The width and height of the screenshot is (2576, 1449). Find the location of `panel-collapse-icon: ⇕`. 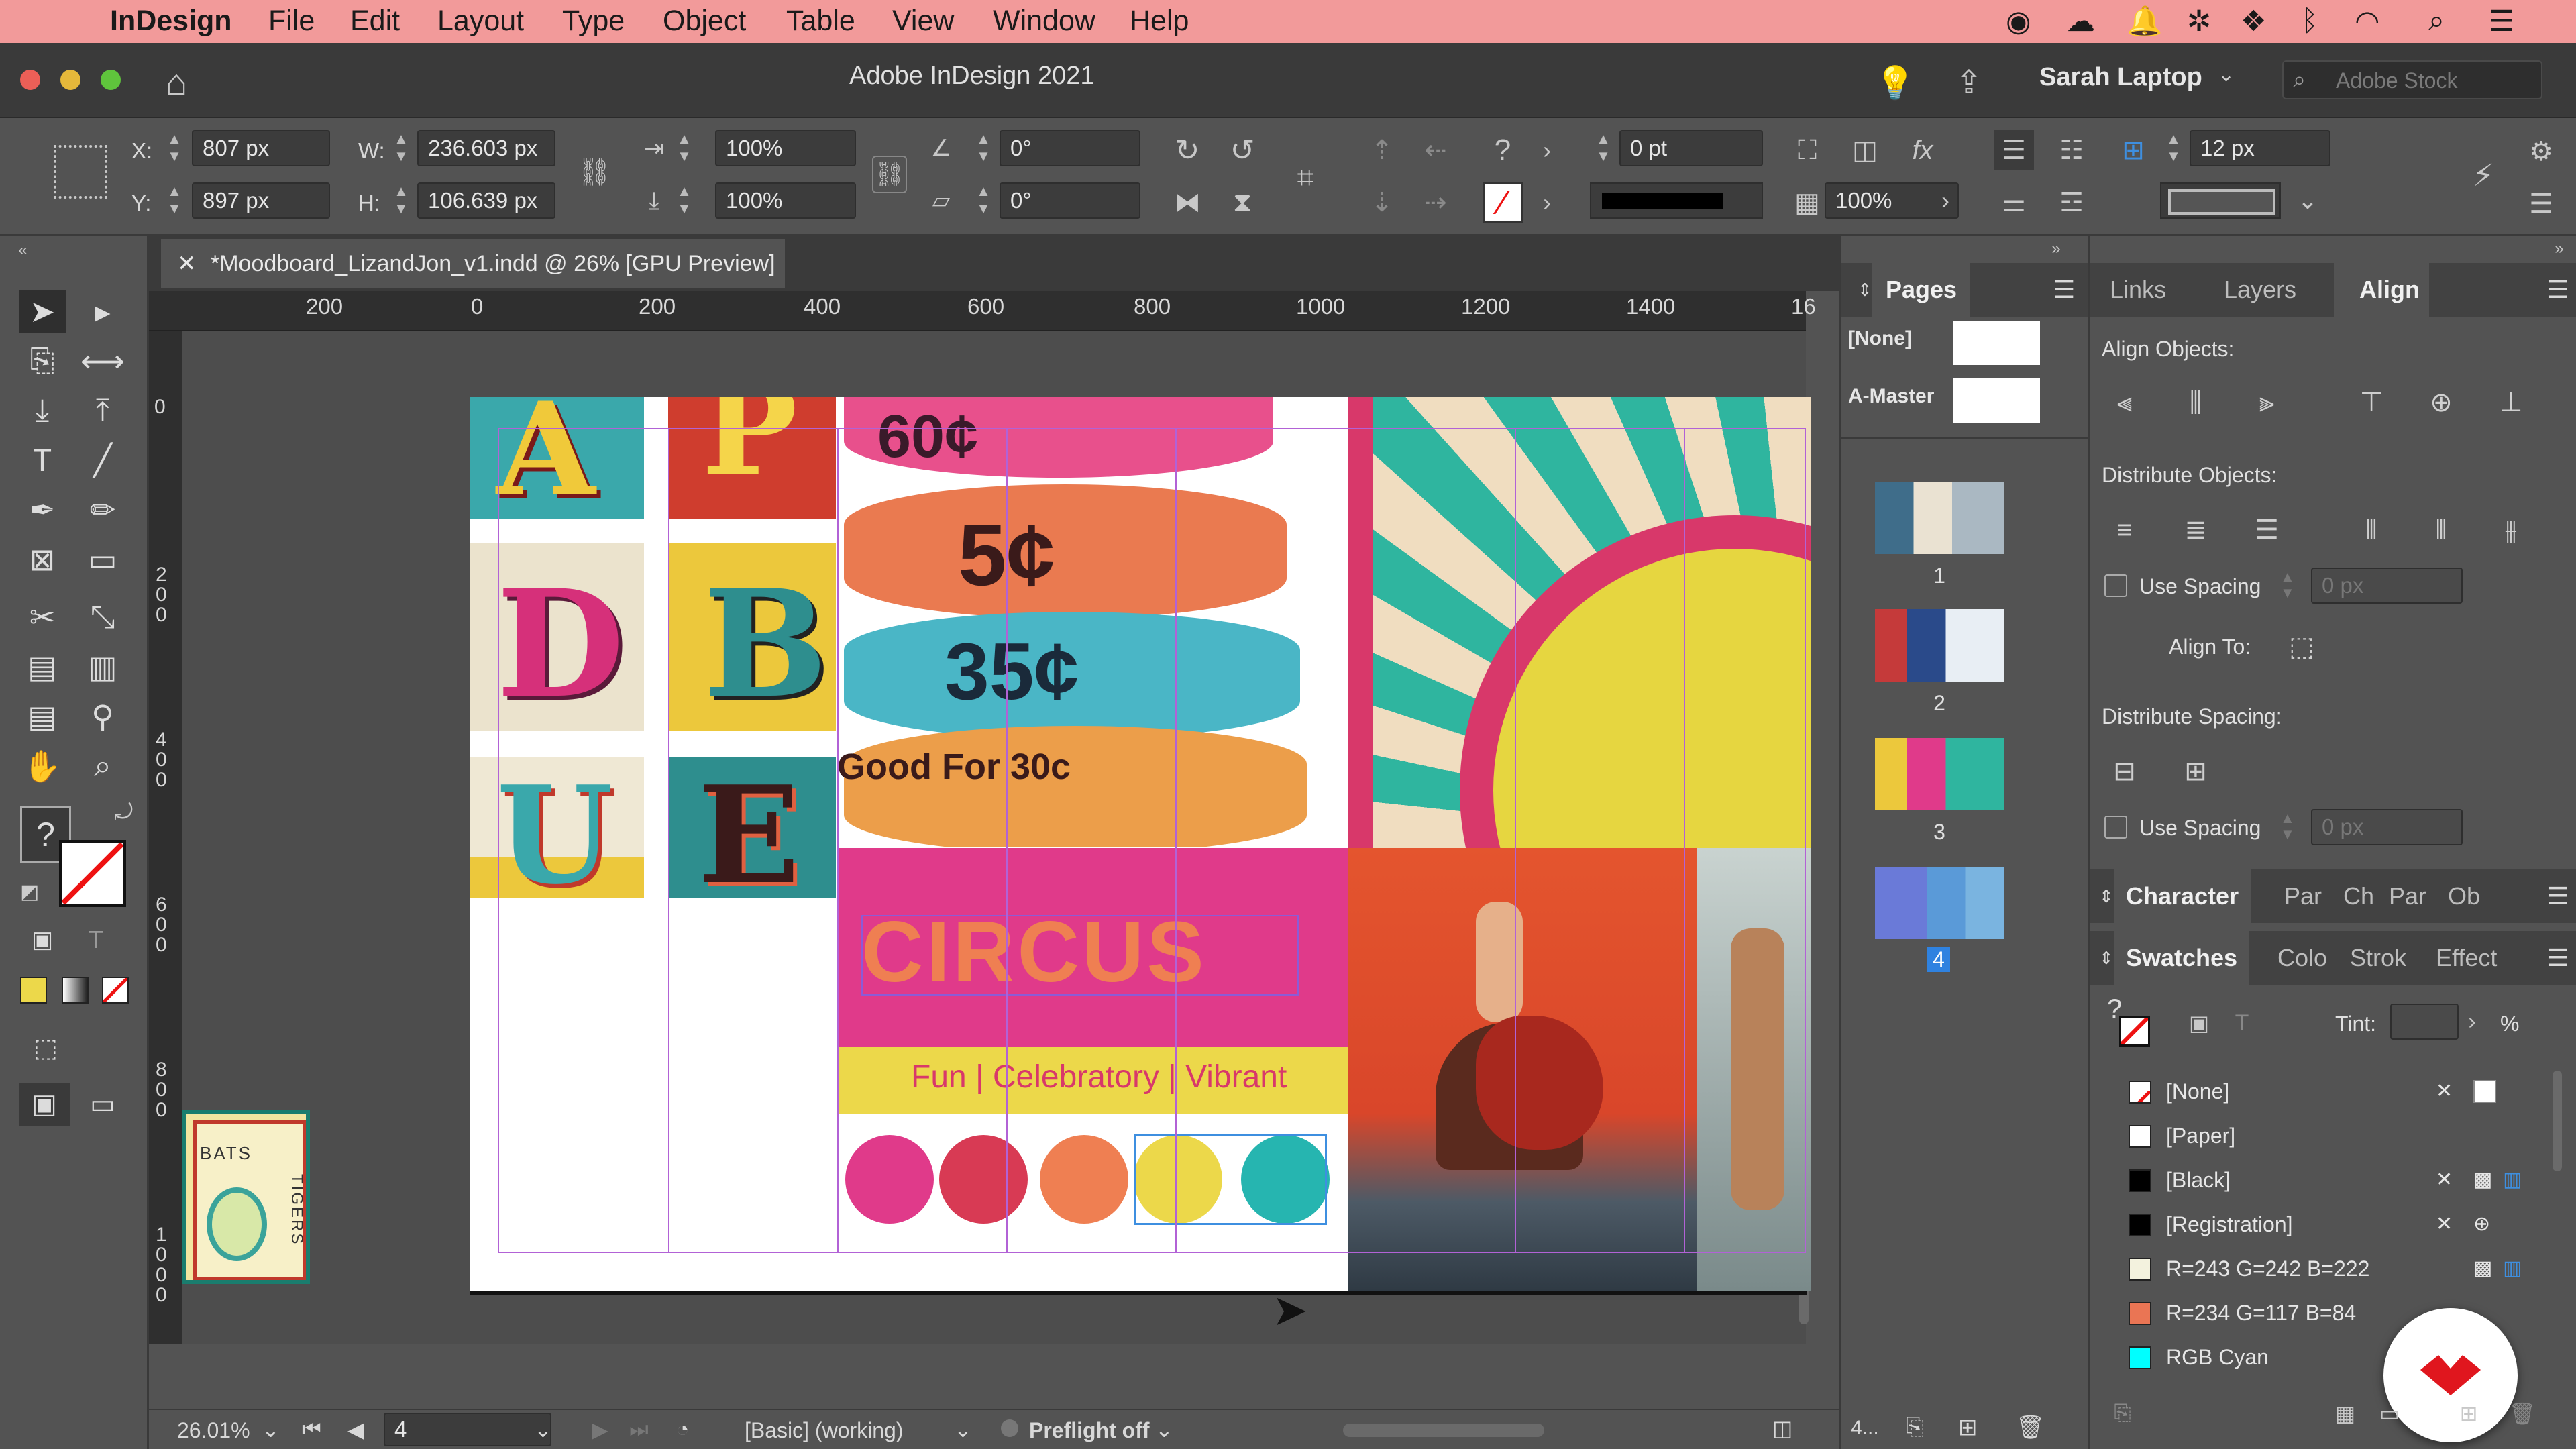

panel-collapse-icon: ⇕ is located at coordinates (2106, 896).